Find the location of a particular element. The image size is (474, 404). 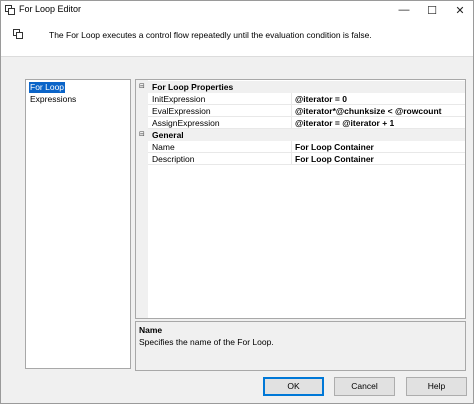

property-name: Description is located at coordinates (222, 159).